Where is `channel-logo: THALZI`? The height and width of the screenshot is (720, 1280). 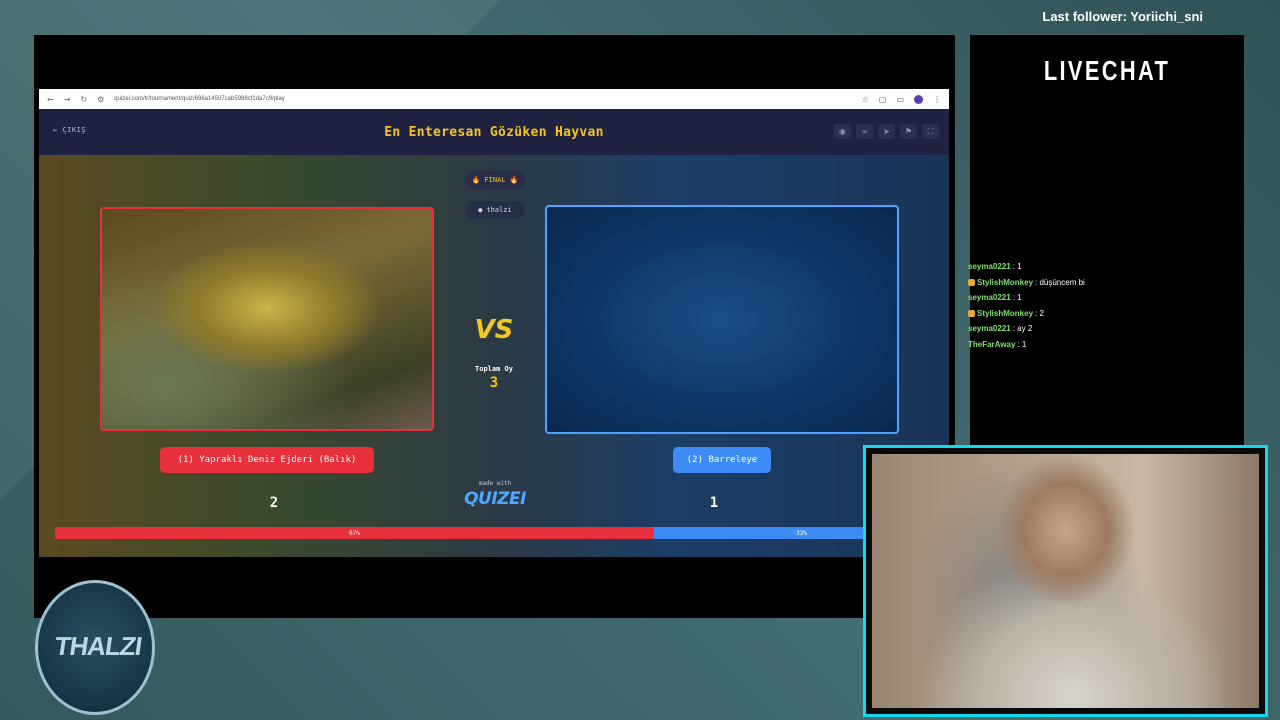 channel-logo: THALZI is located at coordinates (95, 647).